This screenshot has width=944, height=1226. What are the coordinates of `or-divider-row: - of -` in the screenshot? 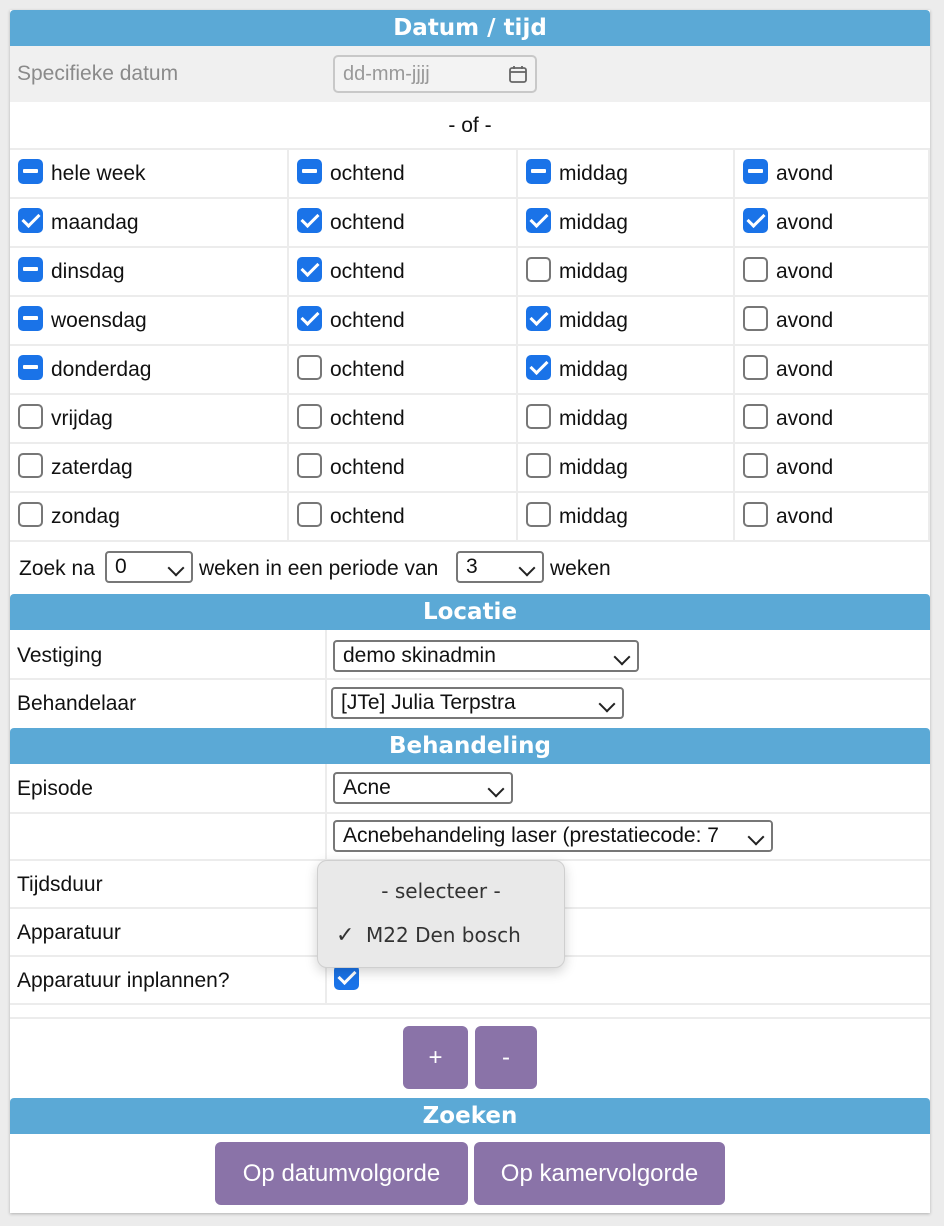 It's located at (470, 126).